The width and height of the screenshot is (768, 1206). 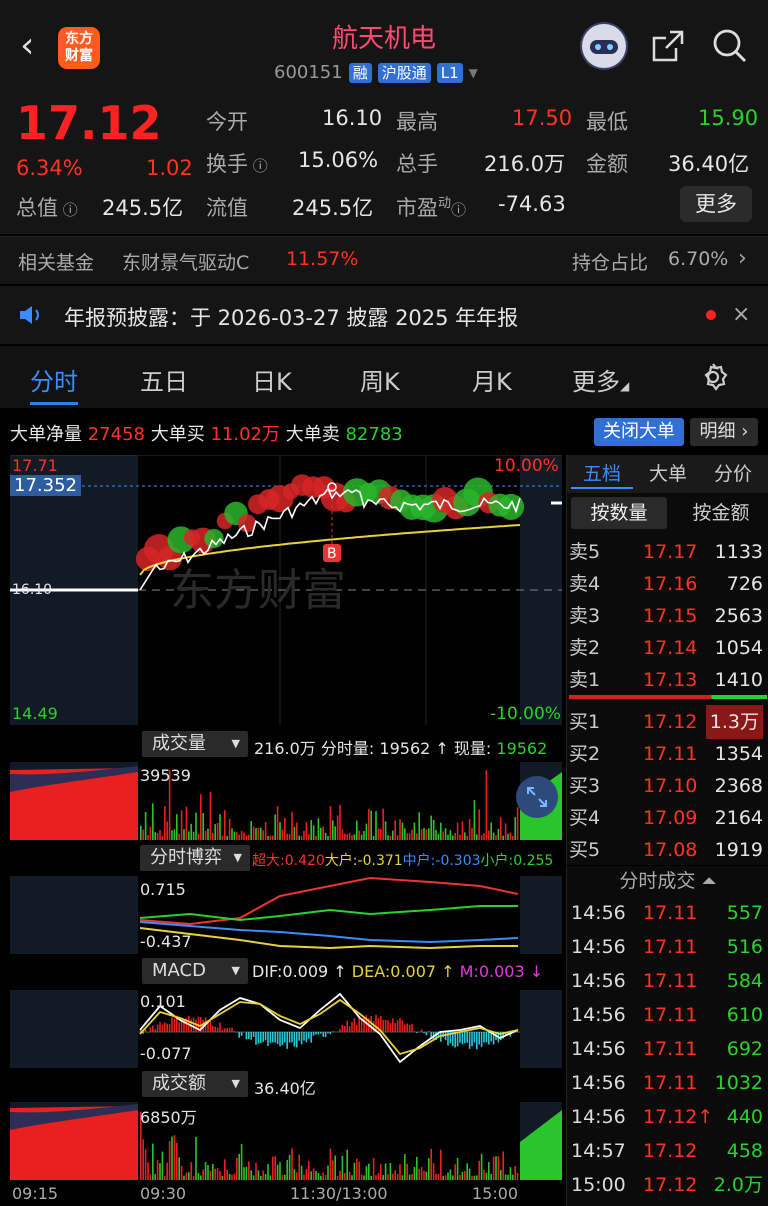 I want to click on bid-row: 买3 17.10 2368, so click(x=667, y=786).